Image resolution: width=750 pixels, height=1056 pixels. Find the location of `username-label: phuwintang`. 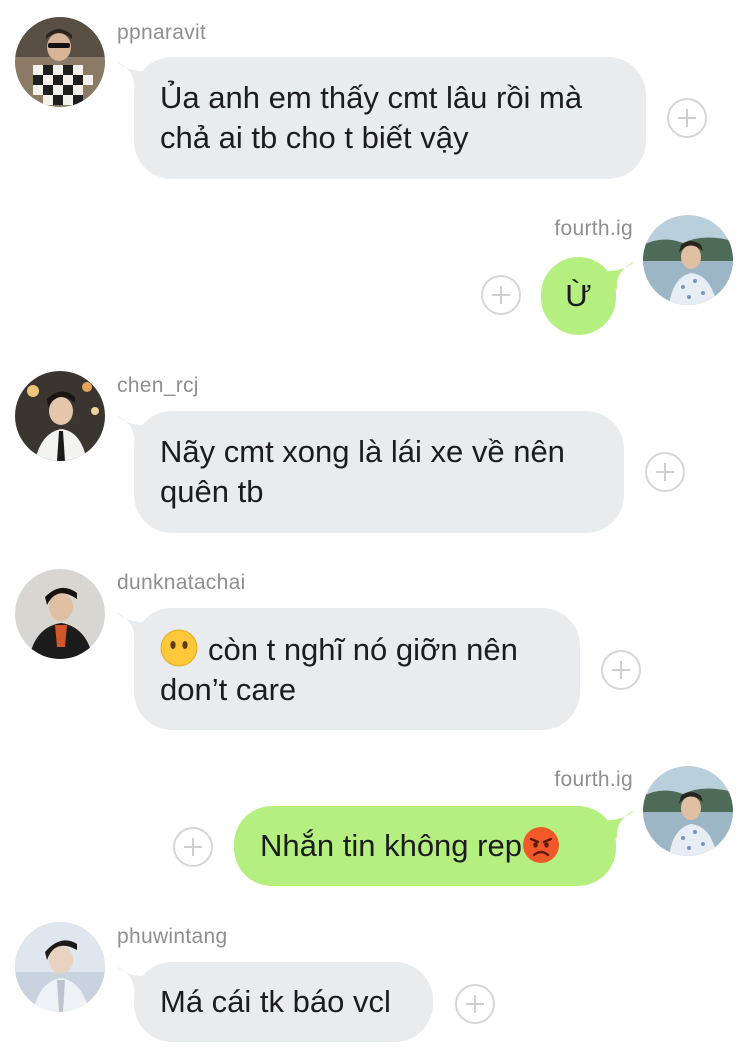

username-label: phuwintang is located at coordinates (172, 936).